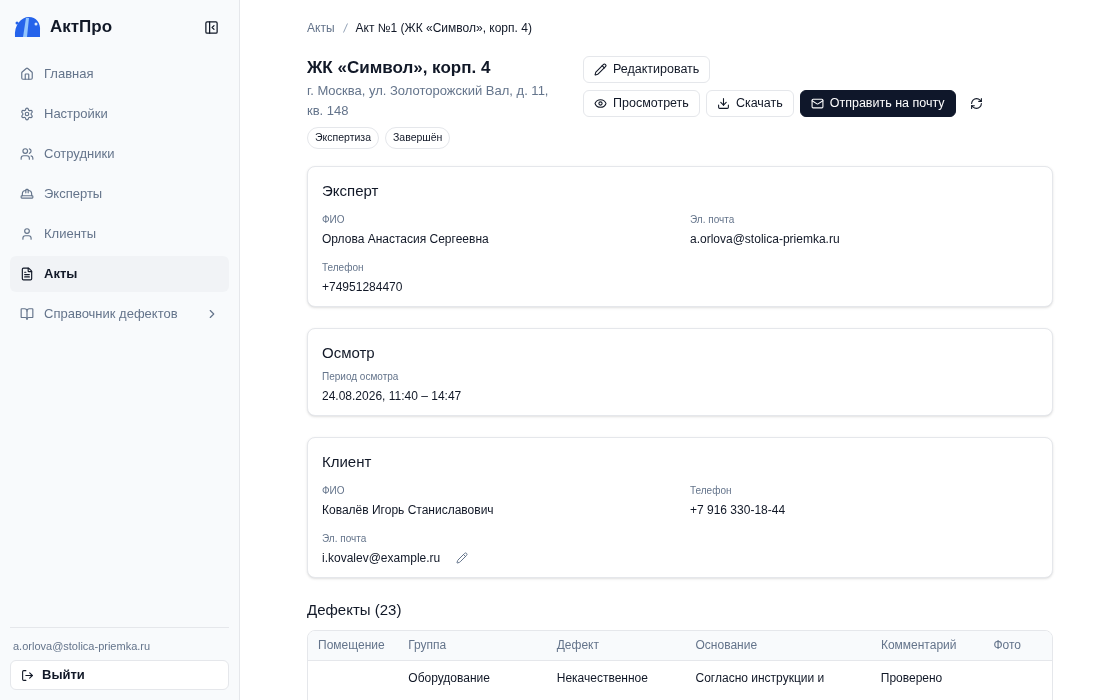  I want to click on column-header: Помещение, so click(352, 646).